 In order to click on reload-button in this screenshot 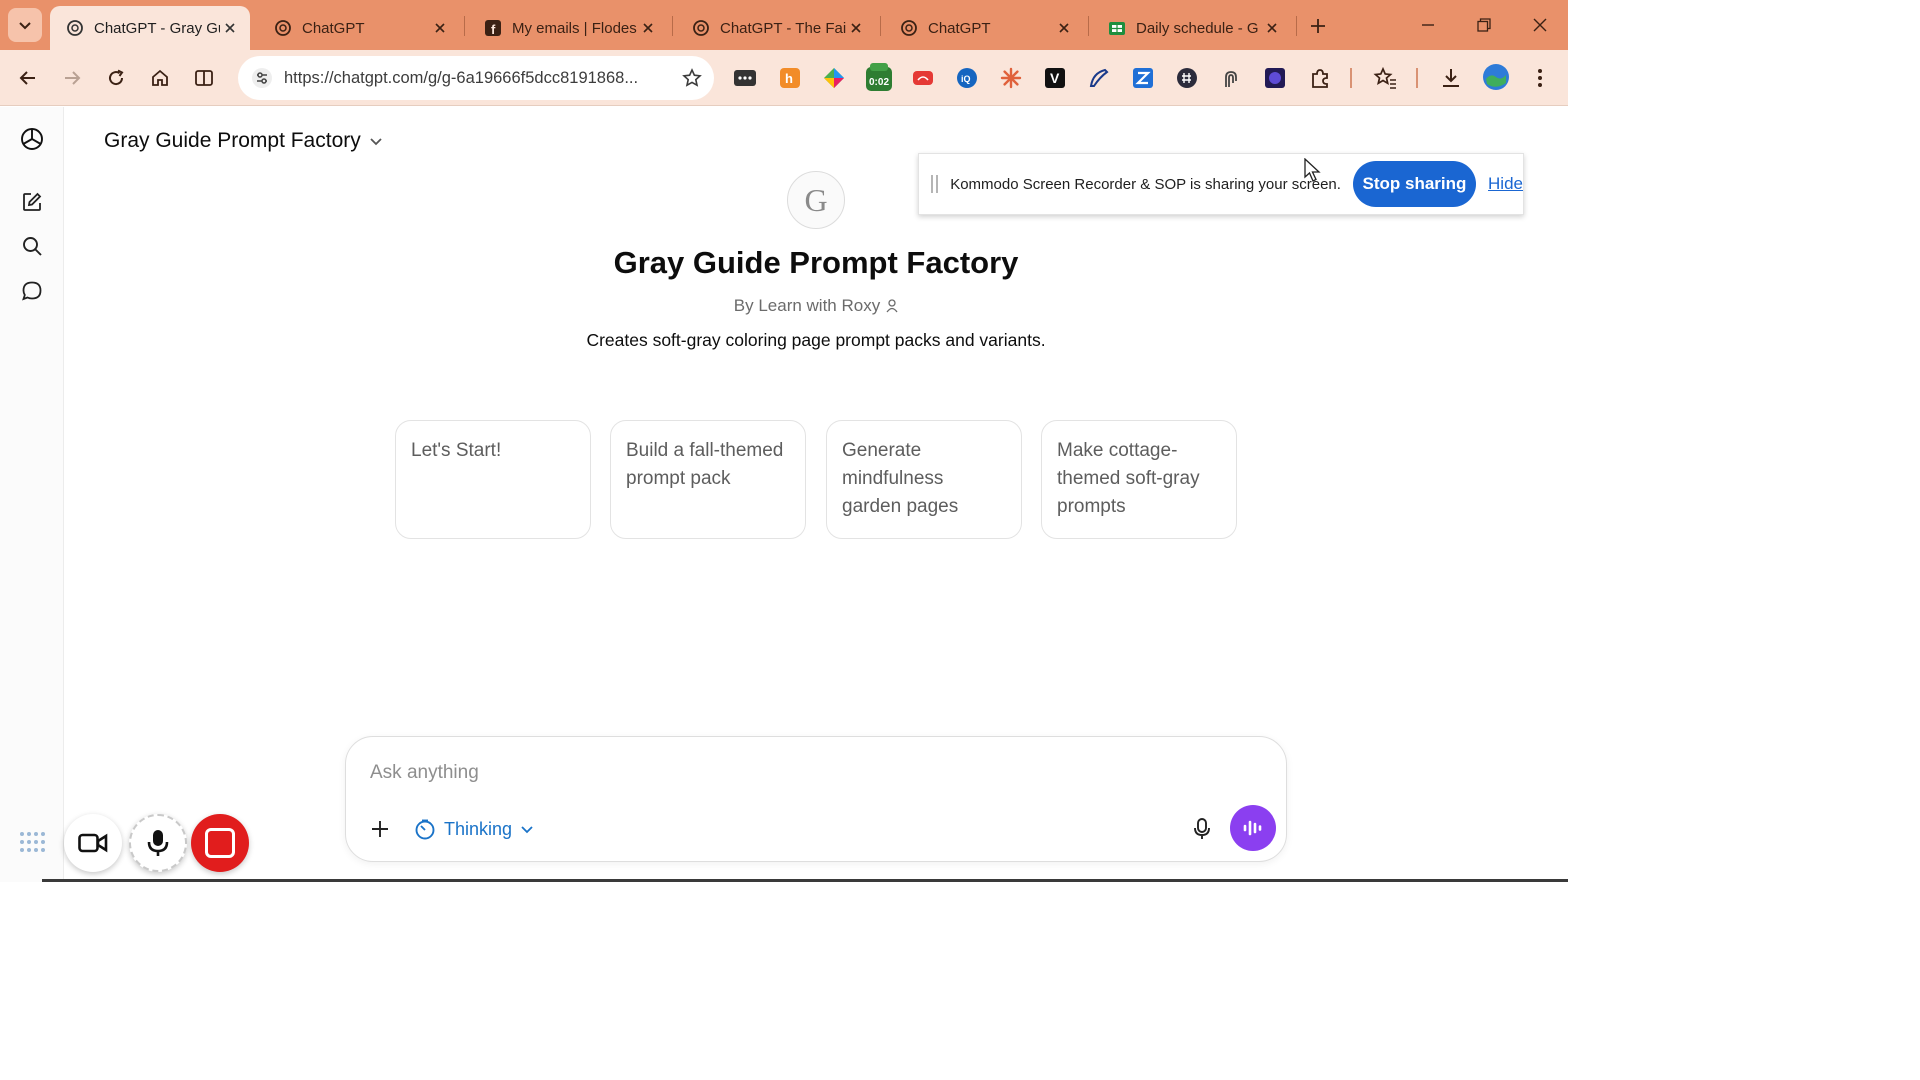, I will do `click(116, 78)`.